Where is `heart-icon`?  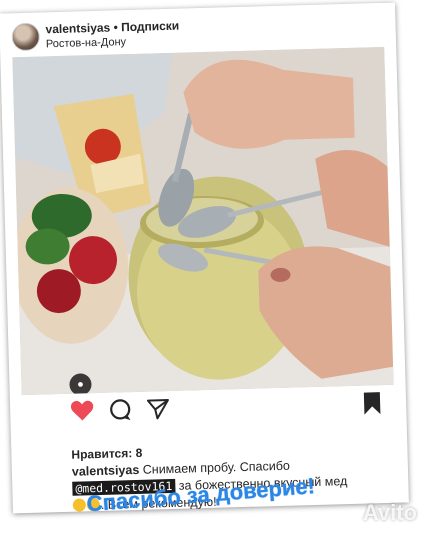
heart-icon is located at coordinates (82, 413).